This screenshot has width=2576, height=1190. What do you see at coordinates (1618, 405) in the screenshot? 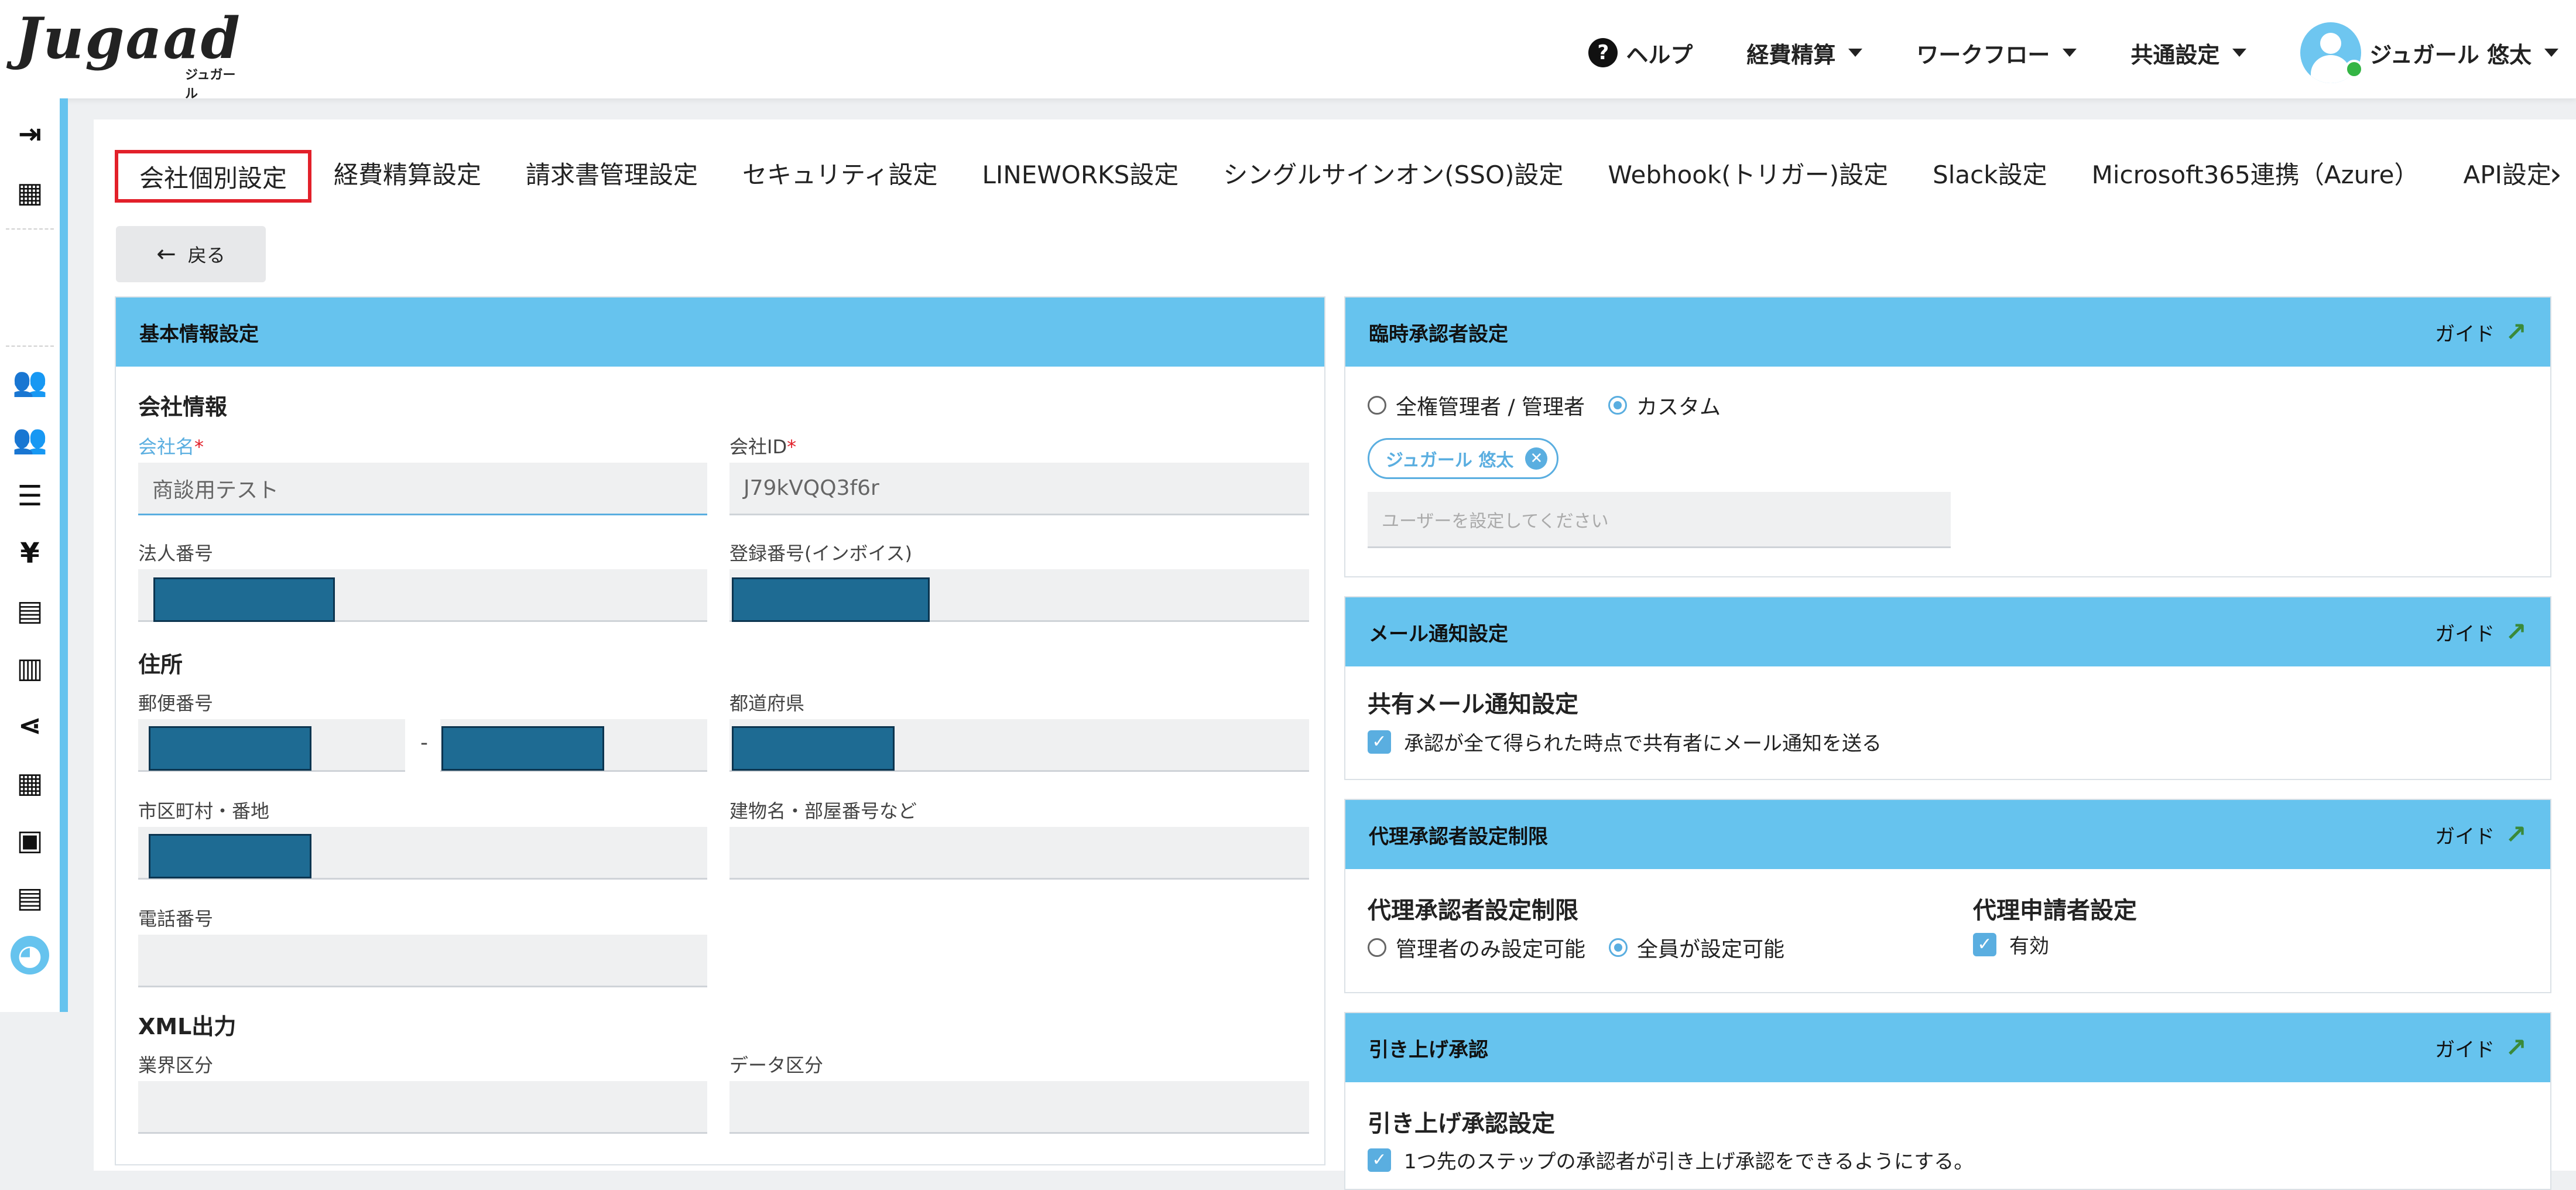
I see `radio-on-icon` at bounding box center [1618, 405].